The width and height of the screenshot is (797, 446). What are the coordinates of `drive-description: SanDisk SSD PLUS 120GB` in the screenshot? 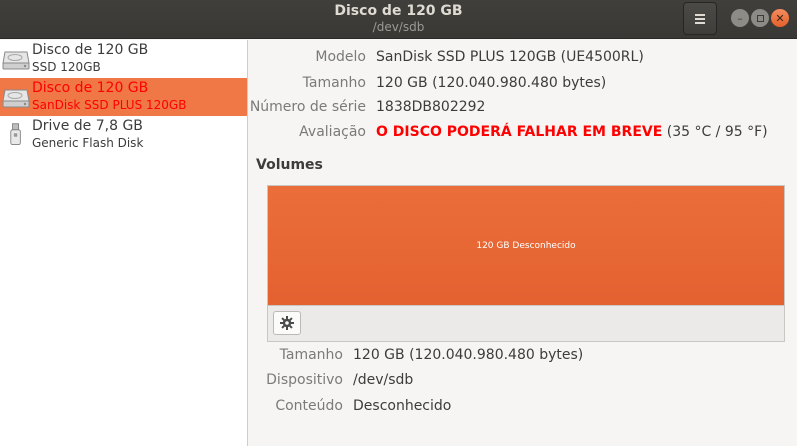 It's located at (109, 105).